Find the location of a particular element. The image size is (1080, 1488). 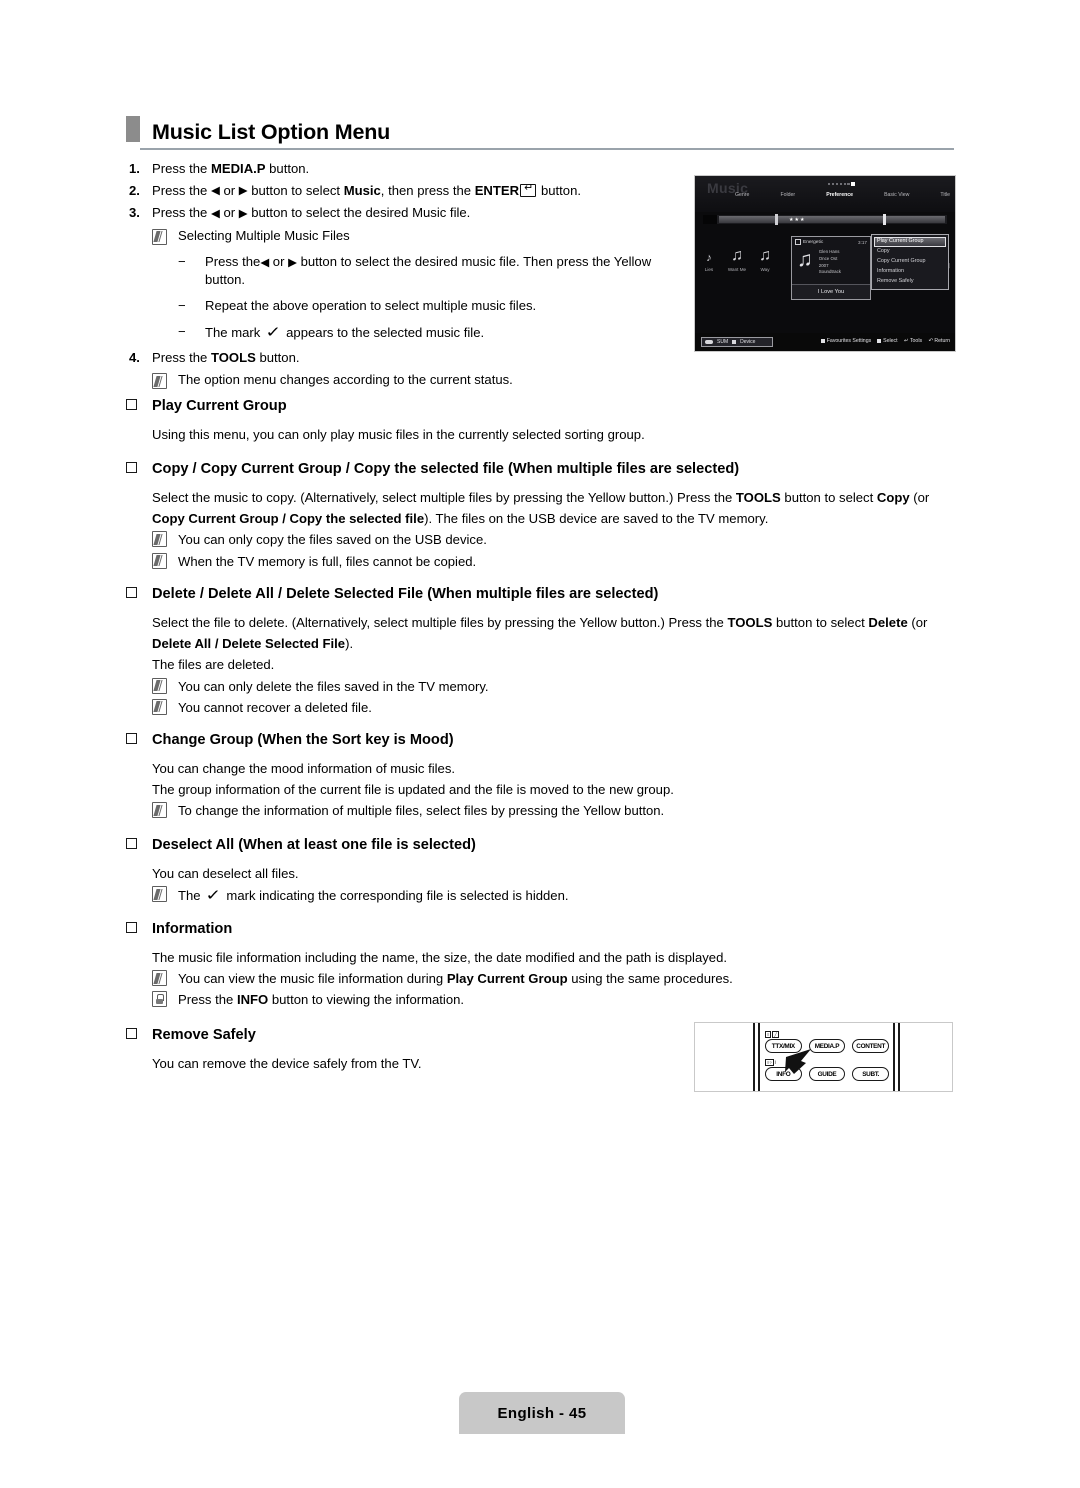

tv-song-title: I Love You is located at coordinates (831, 291).